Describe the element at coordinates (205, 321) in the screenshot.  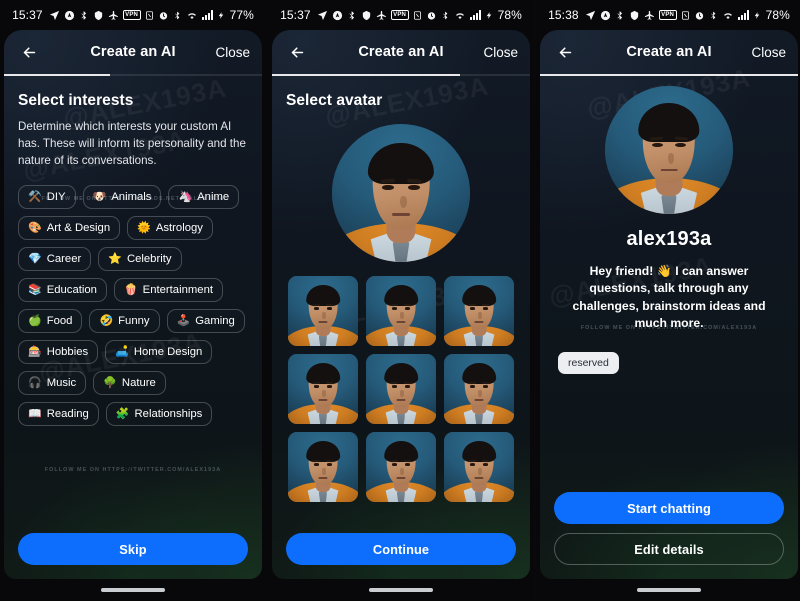
I see `interest-chip: 🕹️ Gaming` at that location.